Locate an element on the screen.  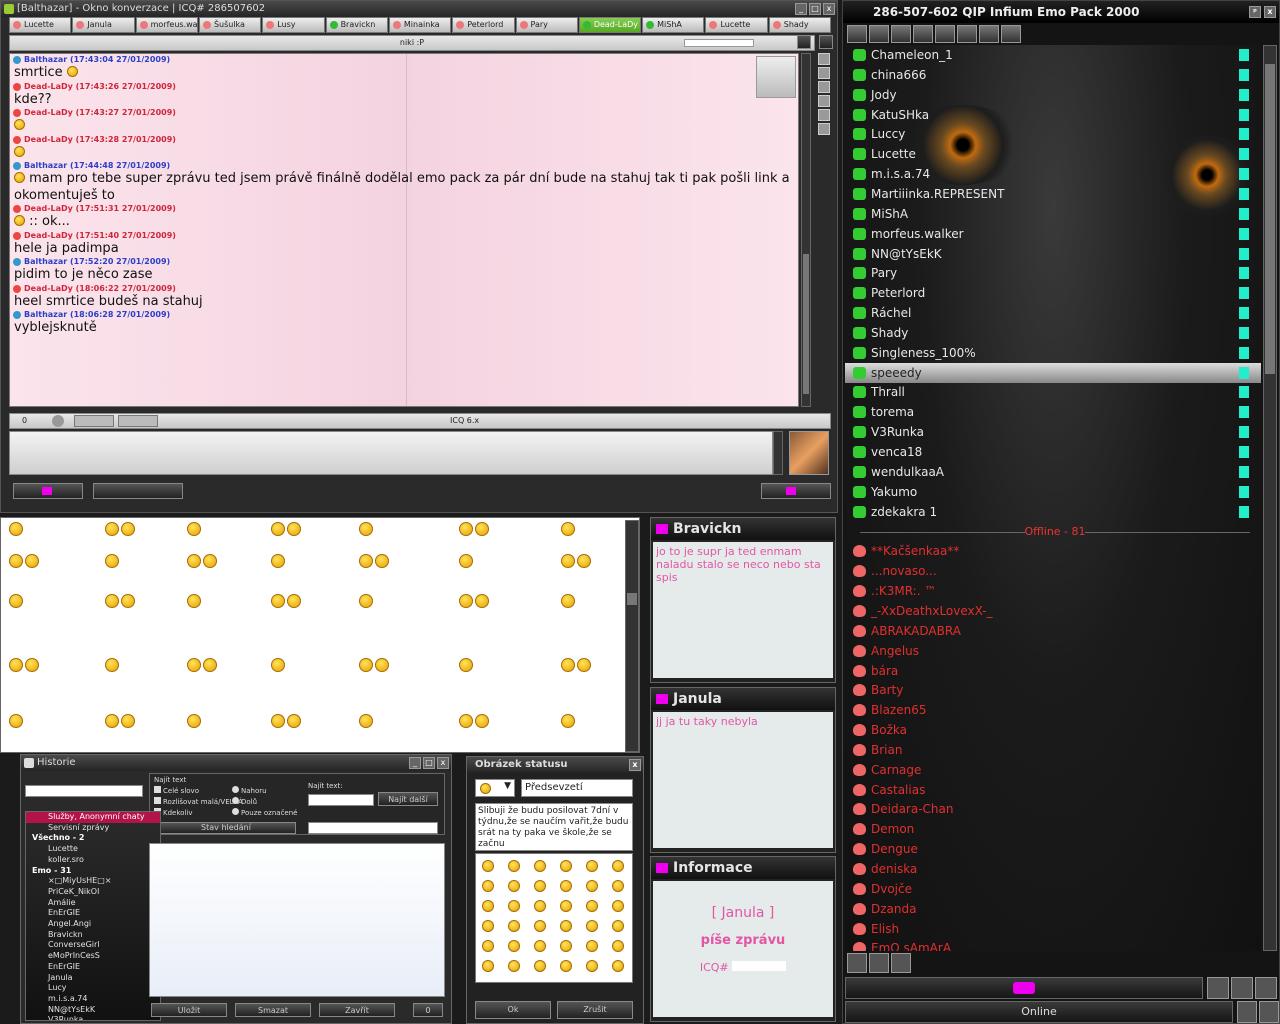
contact-item: Jody is located at coordinates (1053, 95).